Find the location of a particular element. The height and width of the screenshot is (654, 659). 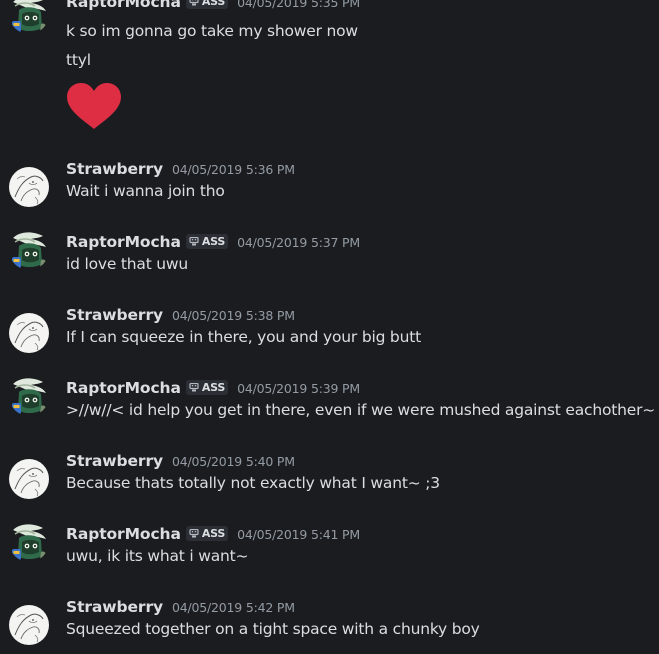

timestamp: 04/05/2019 5:37 PM is located at coordinates (298, 242).